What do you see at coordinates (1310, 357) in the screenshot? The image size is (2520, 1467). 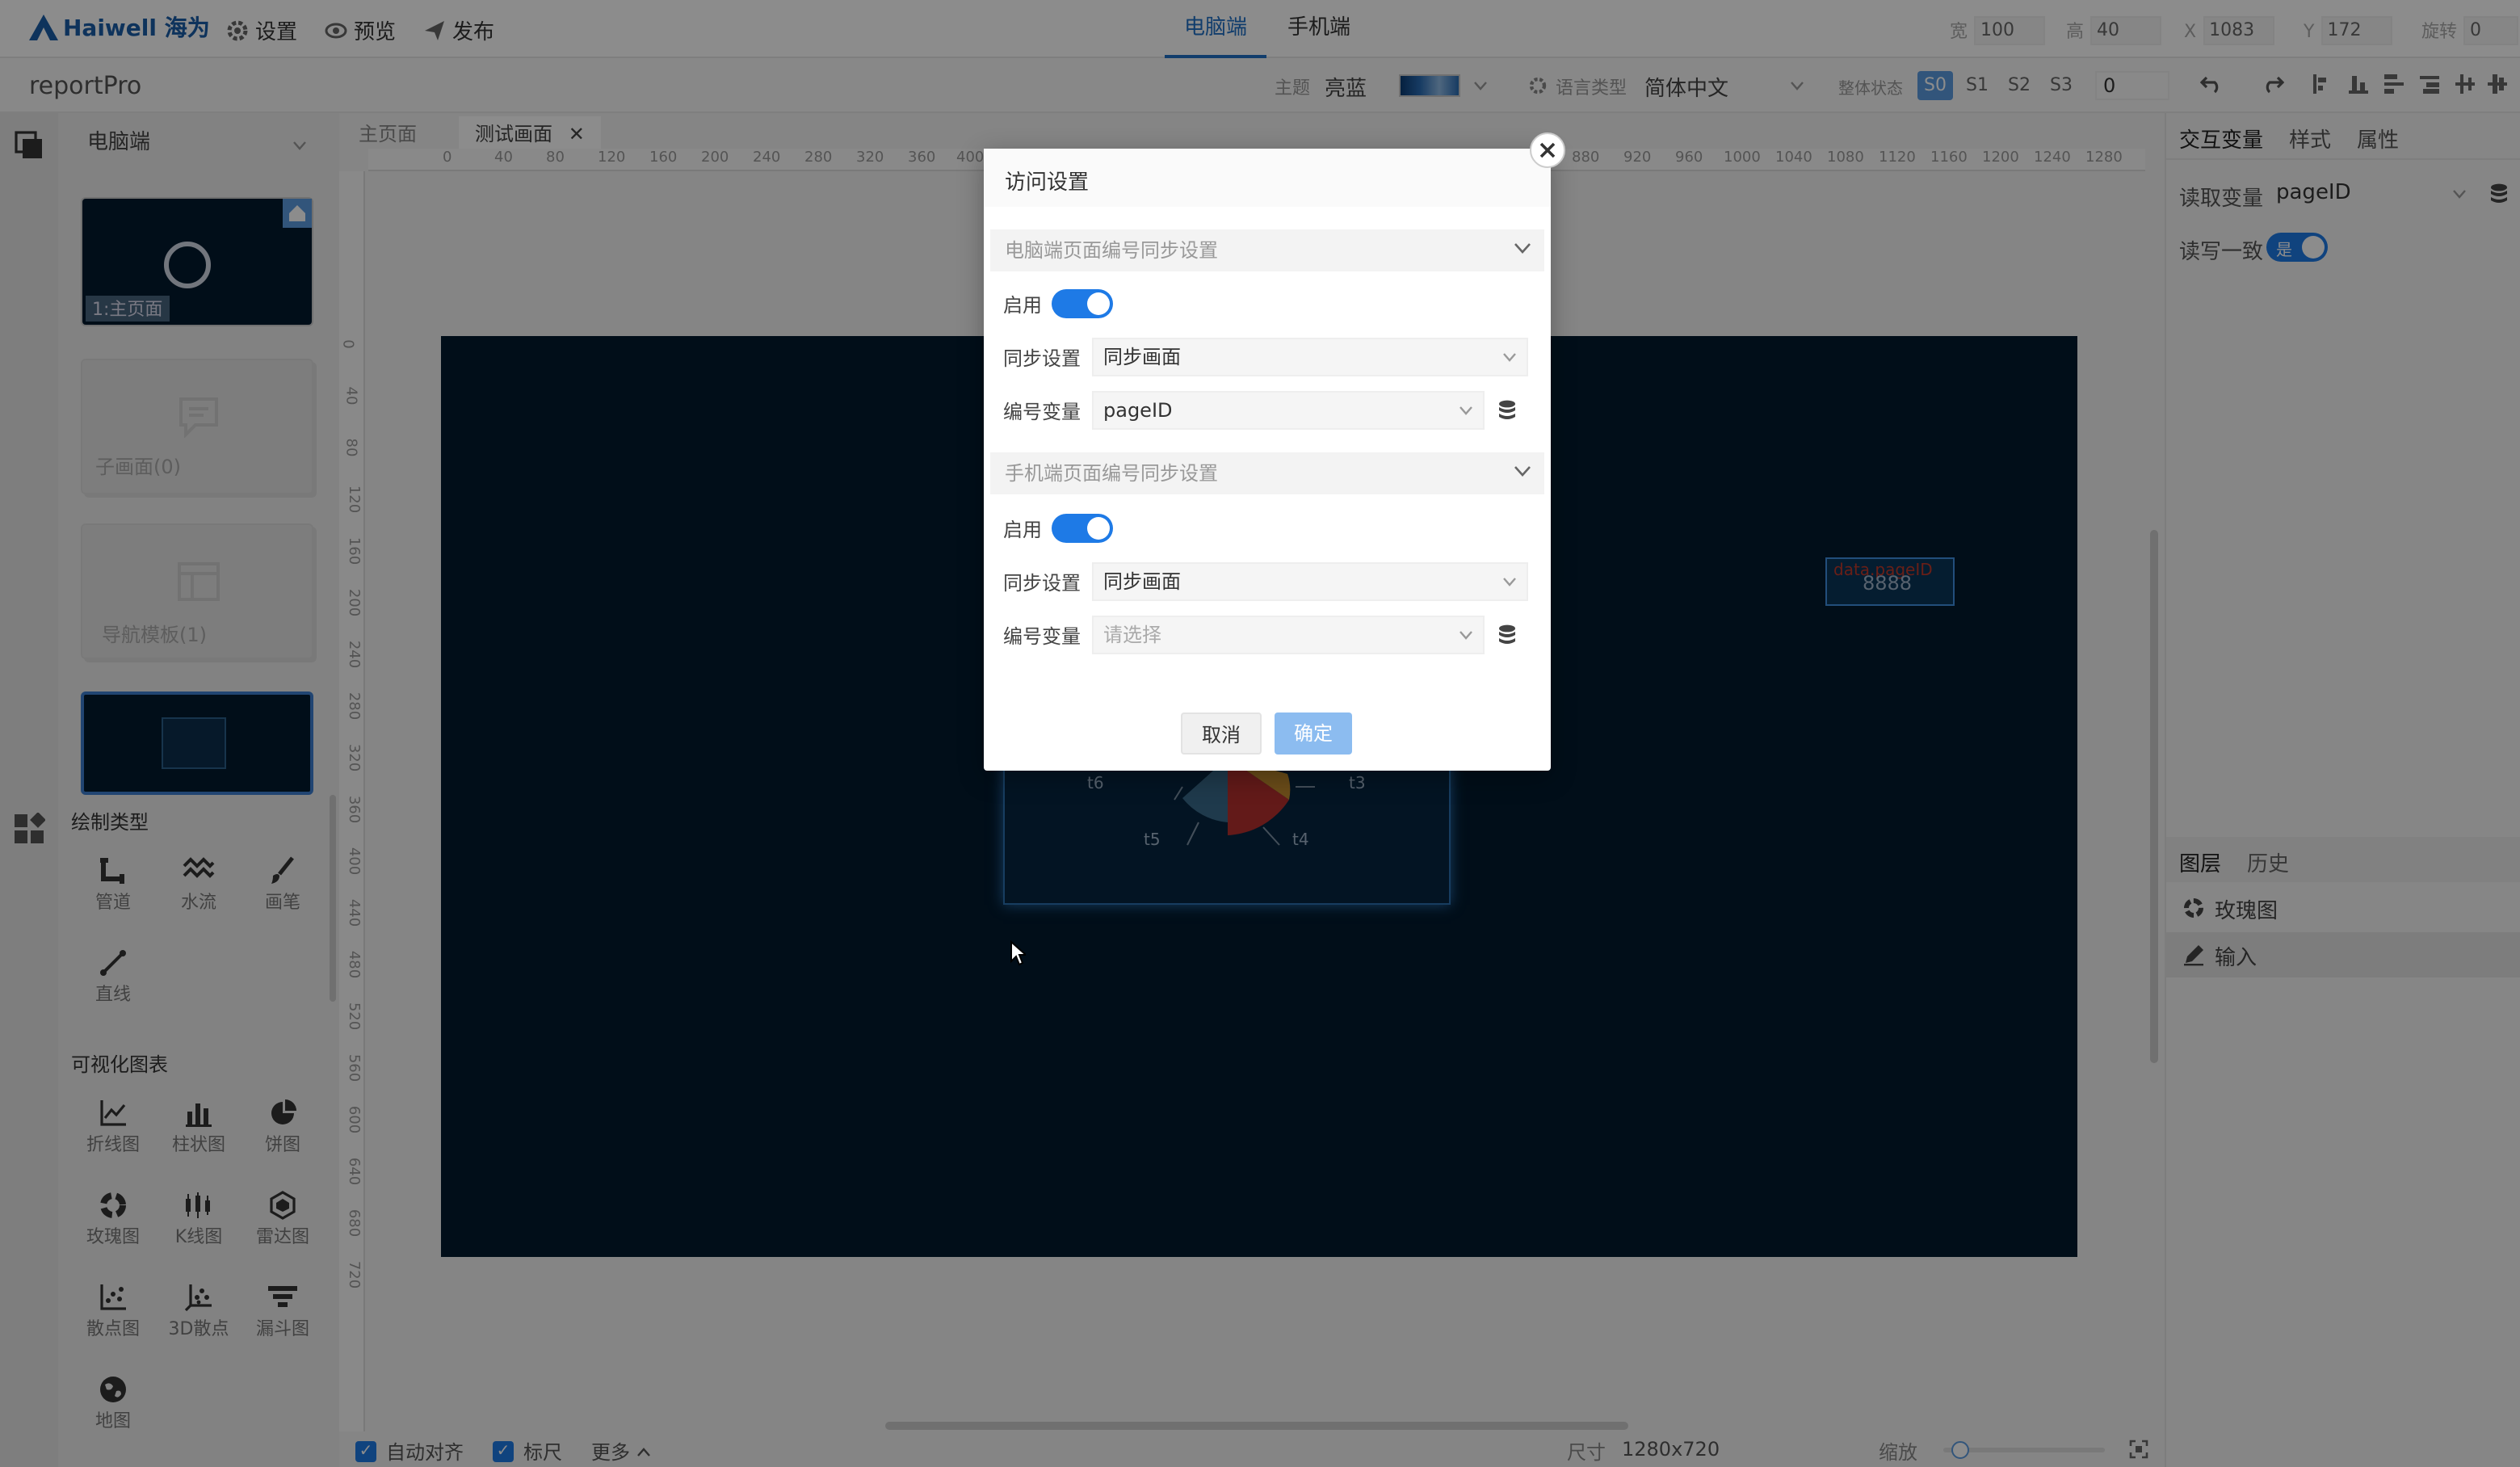 I see `pc-sync-select: 同步画面` at bounding box center [1310, 357].